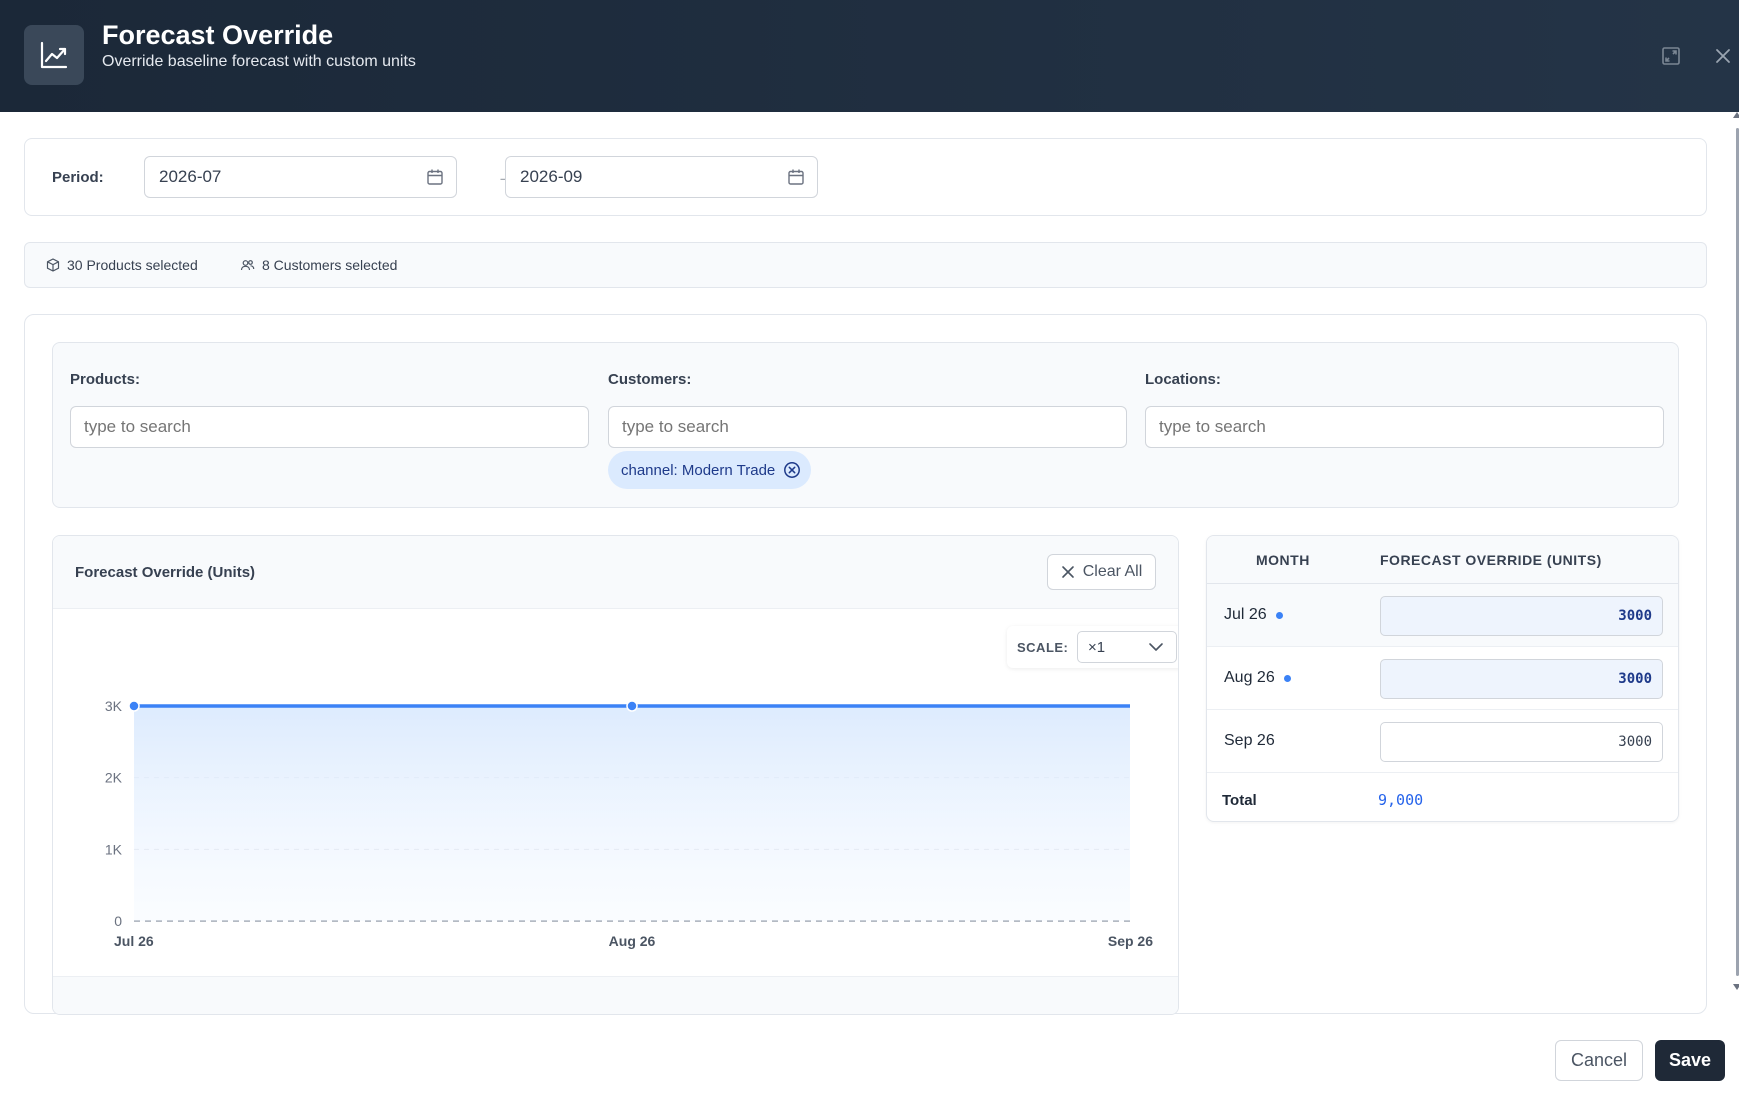 The width and height of the screenshot is (1739, 1099). I want to click on row-month: Aug 26, so click(1257, 678).